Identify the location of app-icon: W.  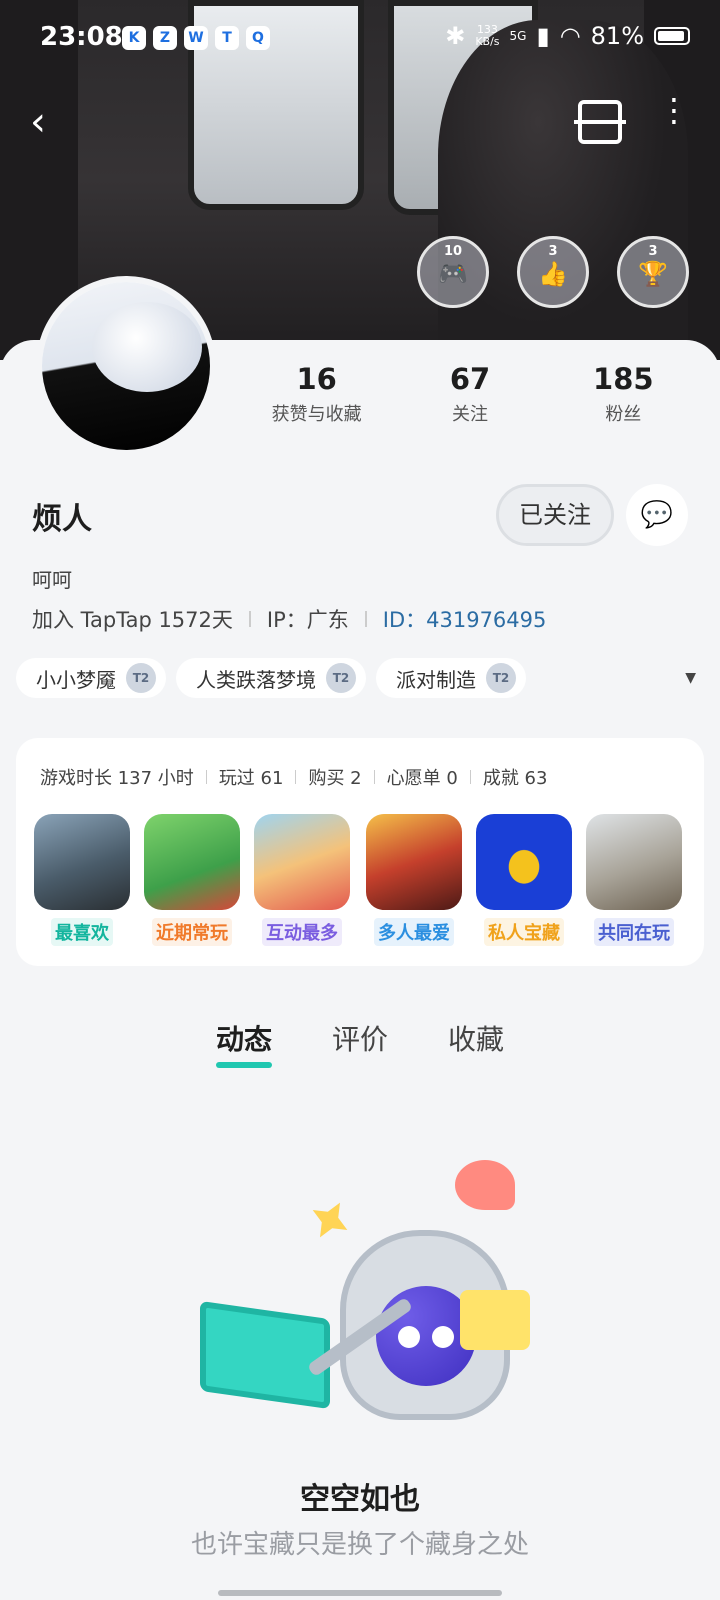
(196, 38).